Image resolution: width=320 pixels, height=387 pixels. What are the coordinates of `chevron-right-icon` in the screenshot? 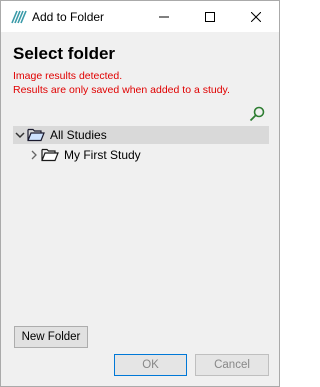 It's located at (34, 155).